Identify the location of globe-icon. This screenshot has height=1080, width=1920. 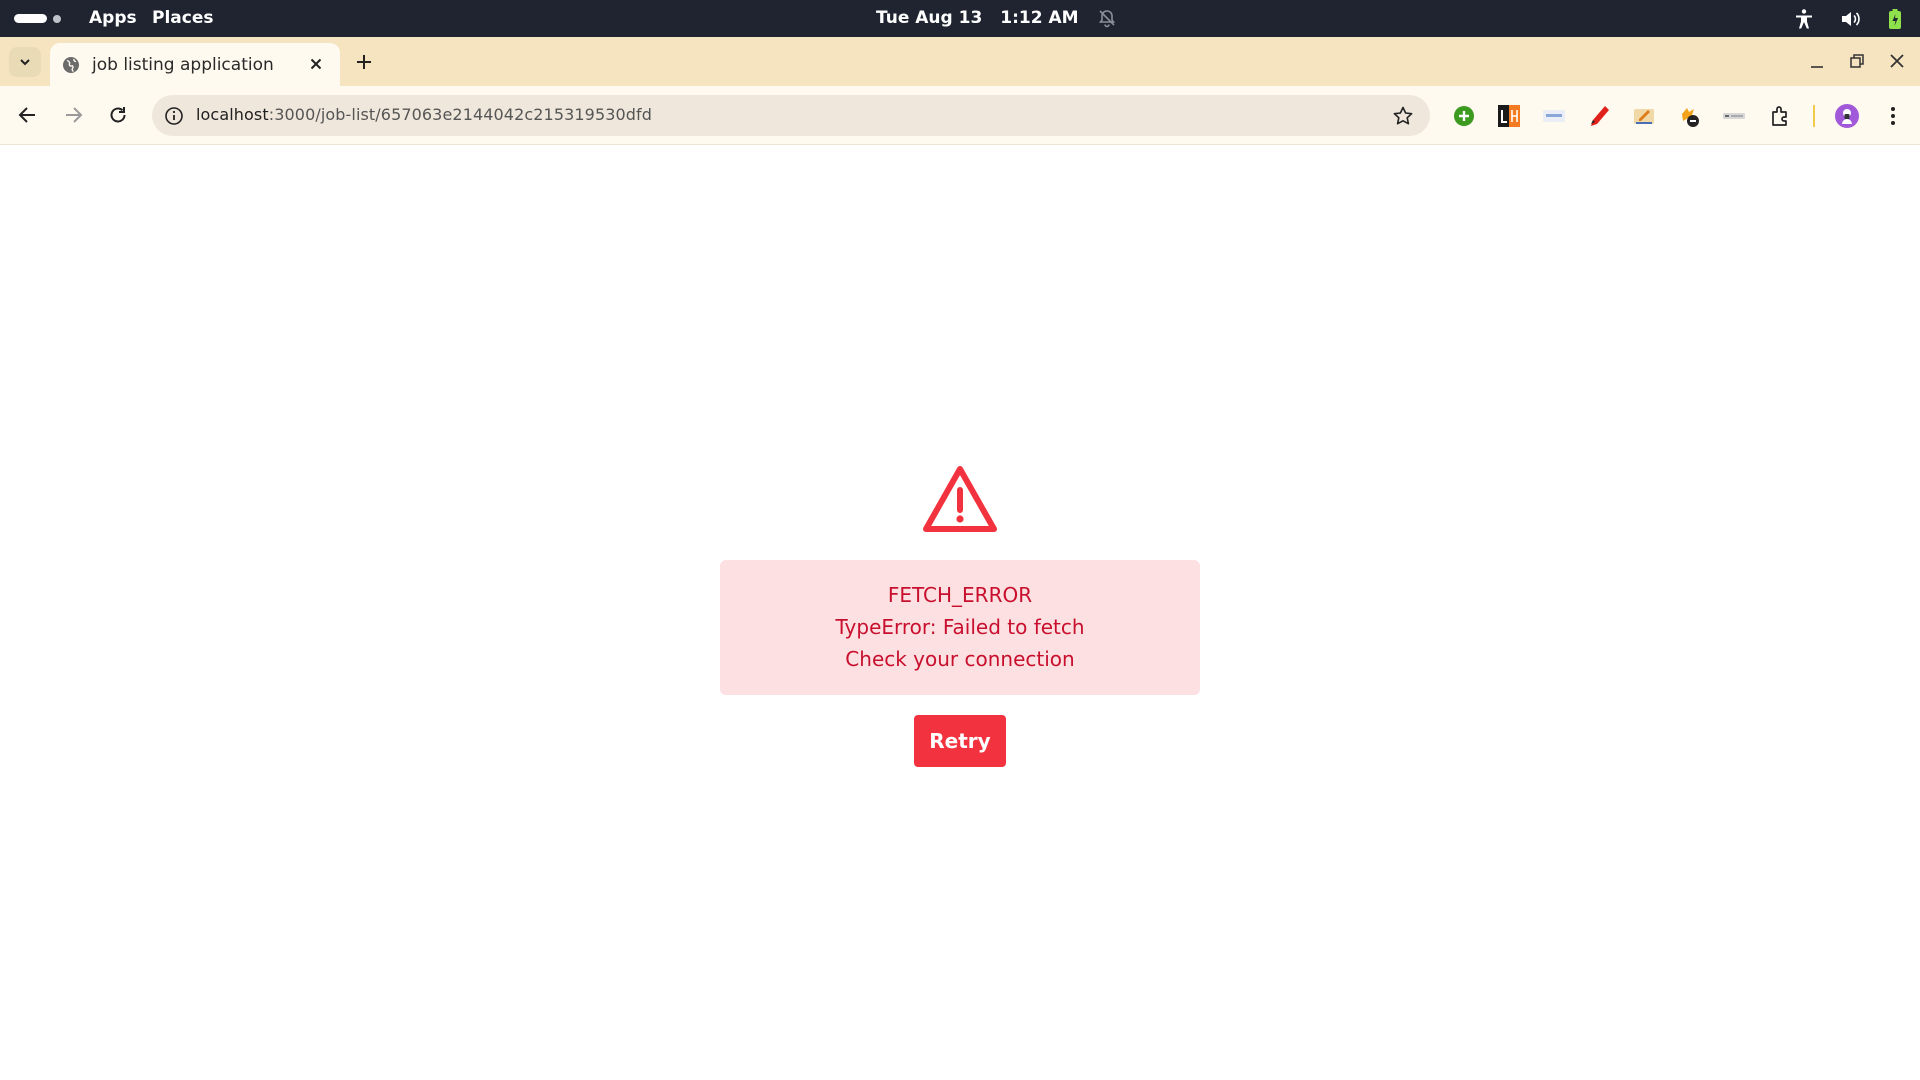
(71, 64).